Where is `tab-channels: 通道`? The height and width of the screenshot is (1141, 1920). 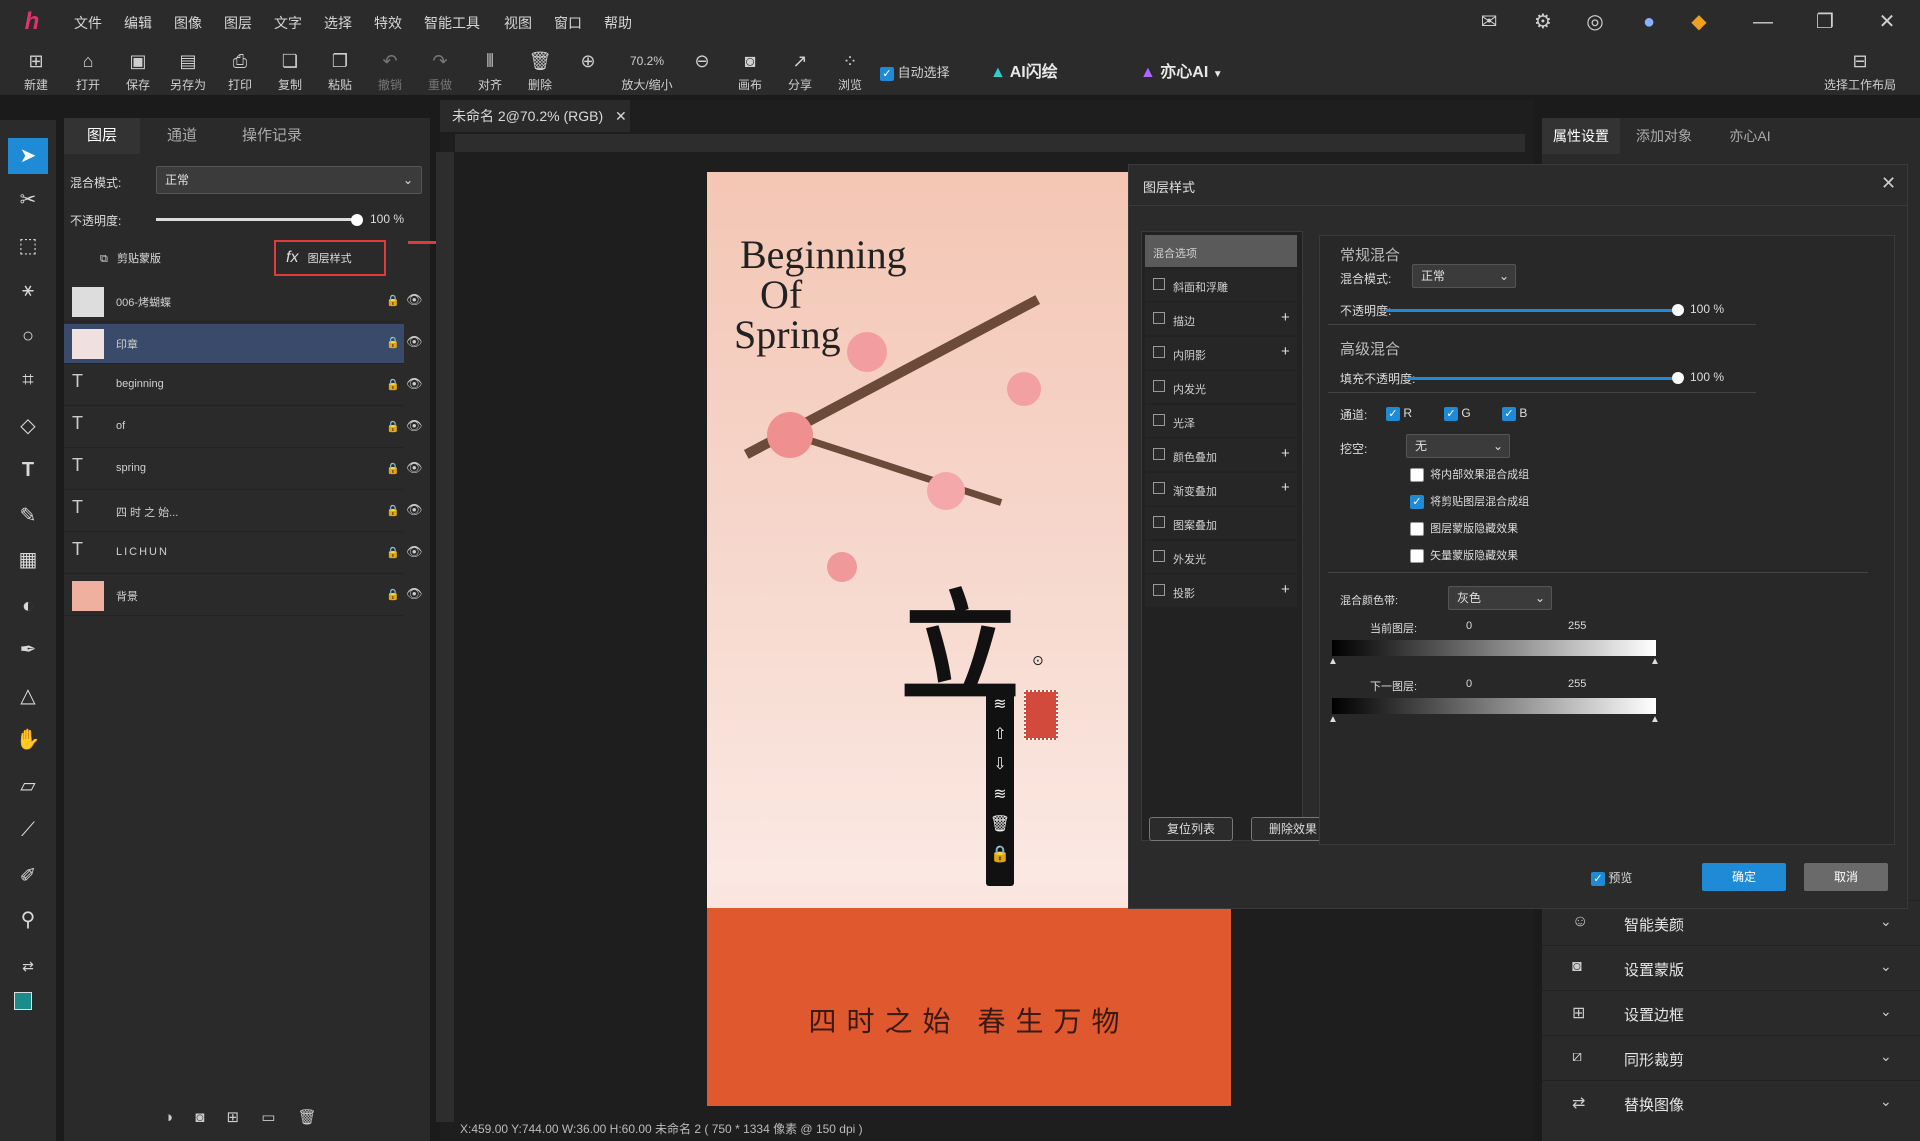 tab-channels: 通道 is located at coordinates (182, 136).